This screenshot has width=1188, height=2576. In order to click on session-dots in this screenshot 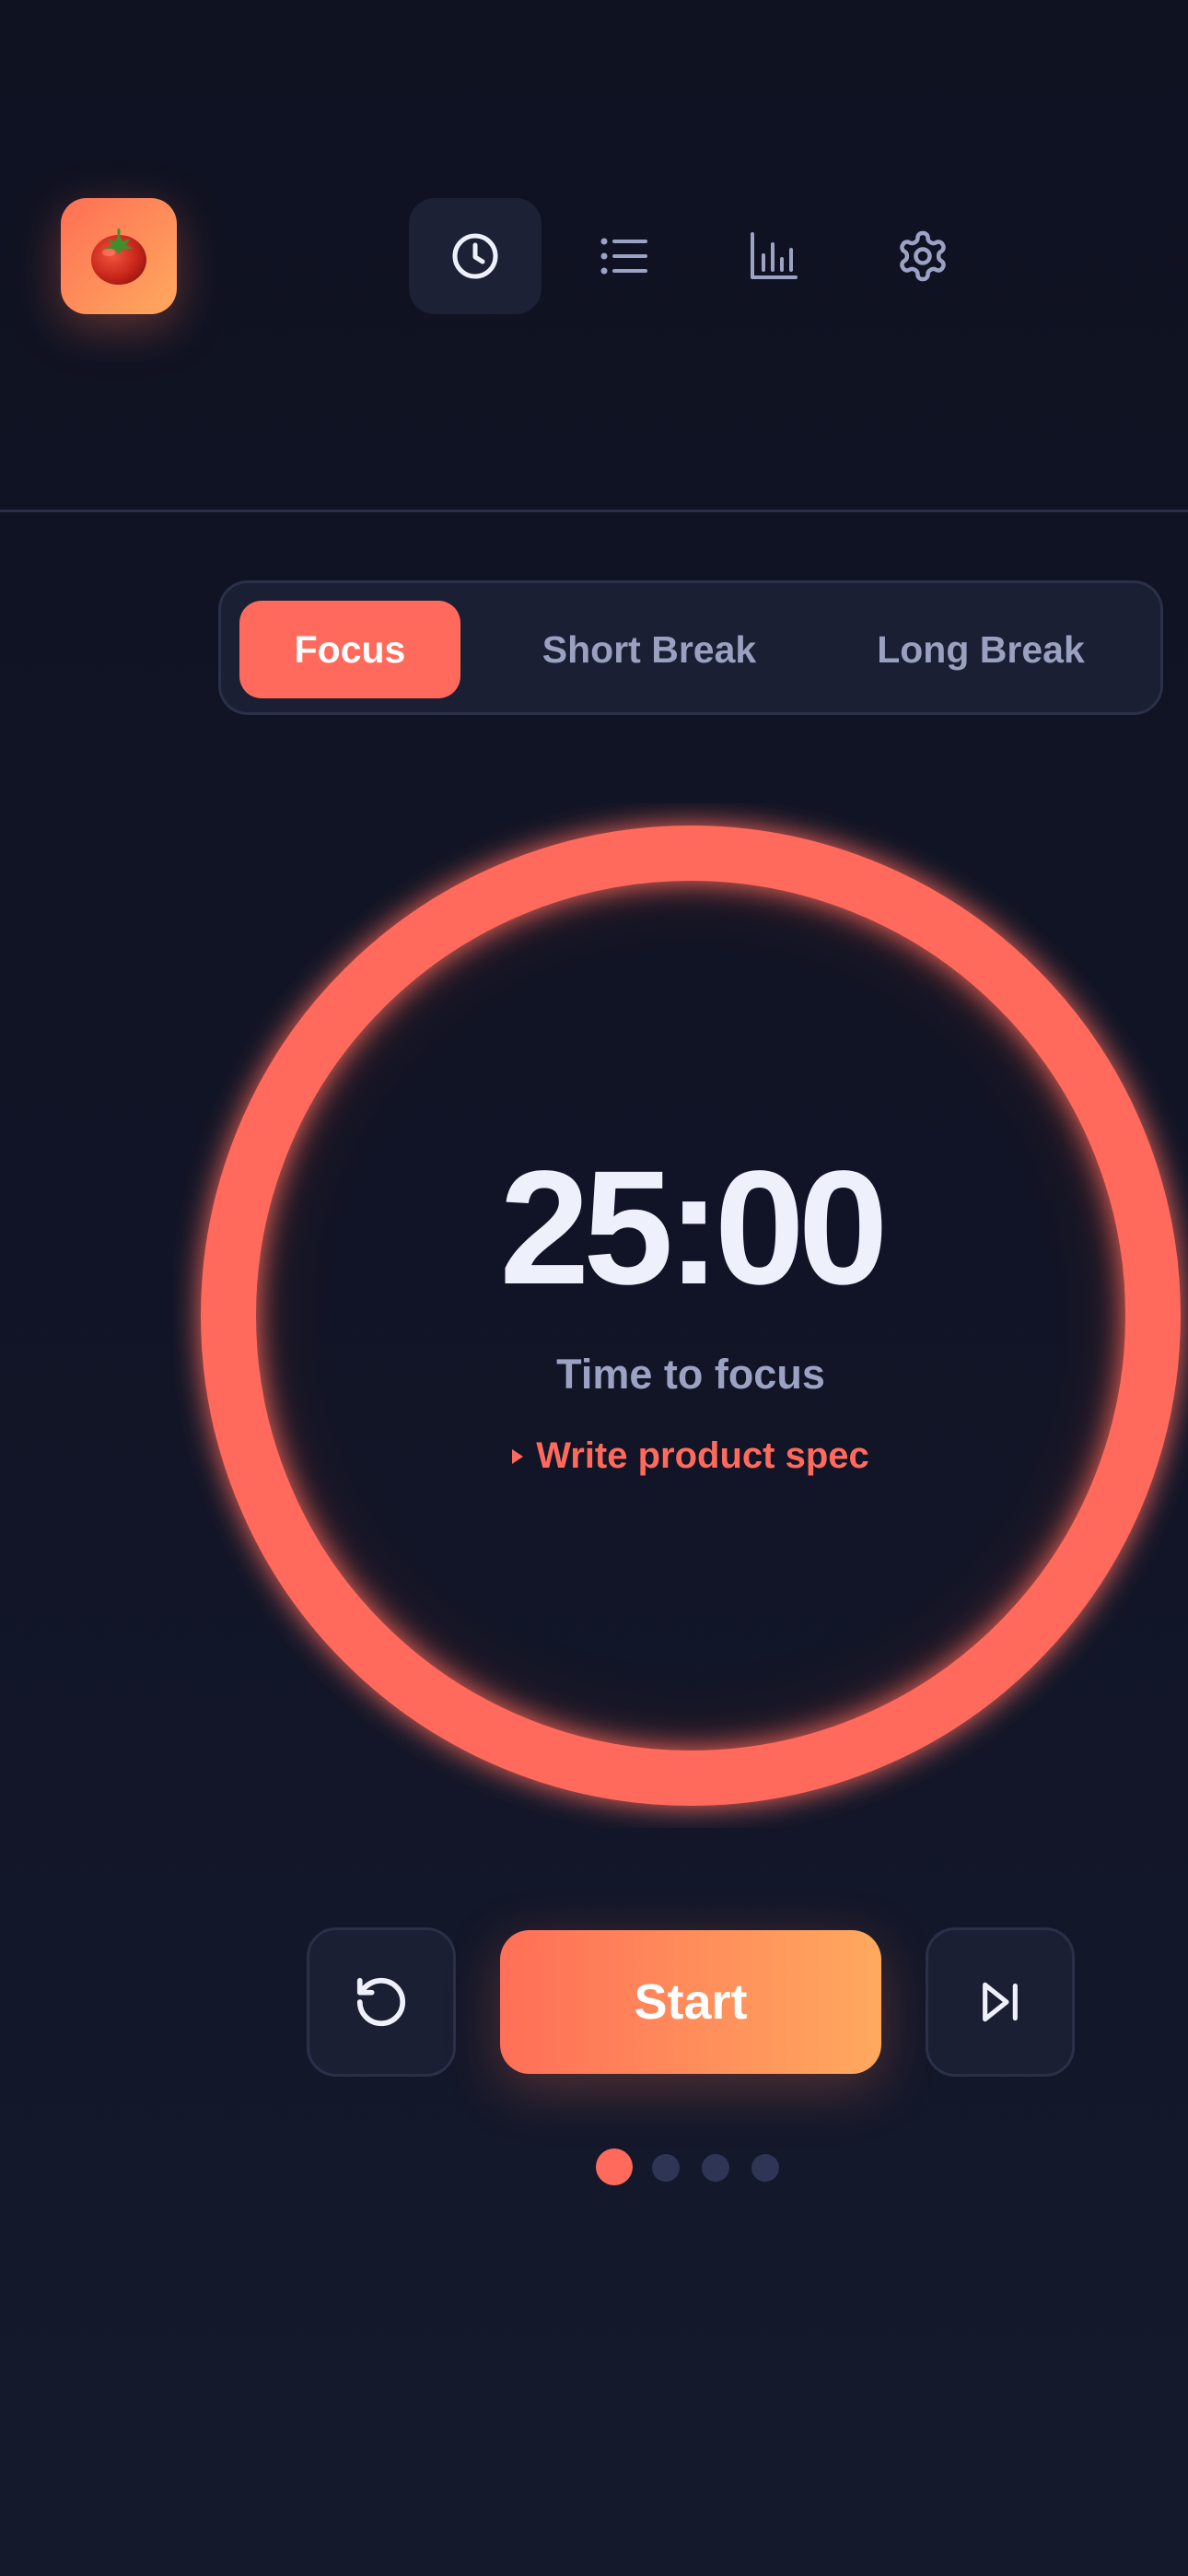, I will do `click(690, 2167)`.